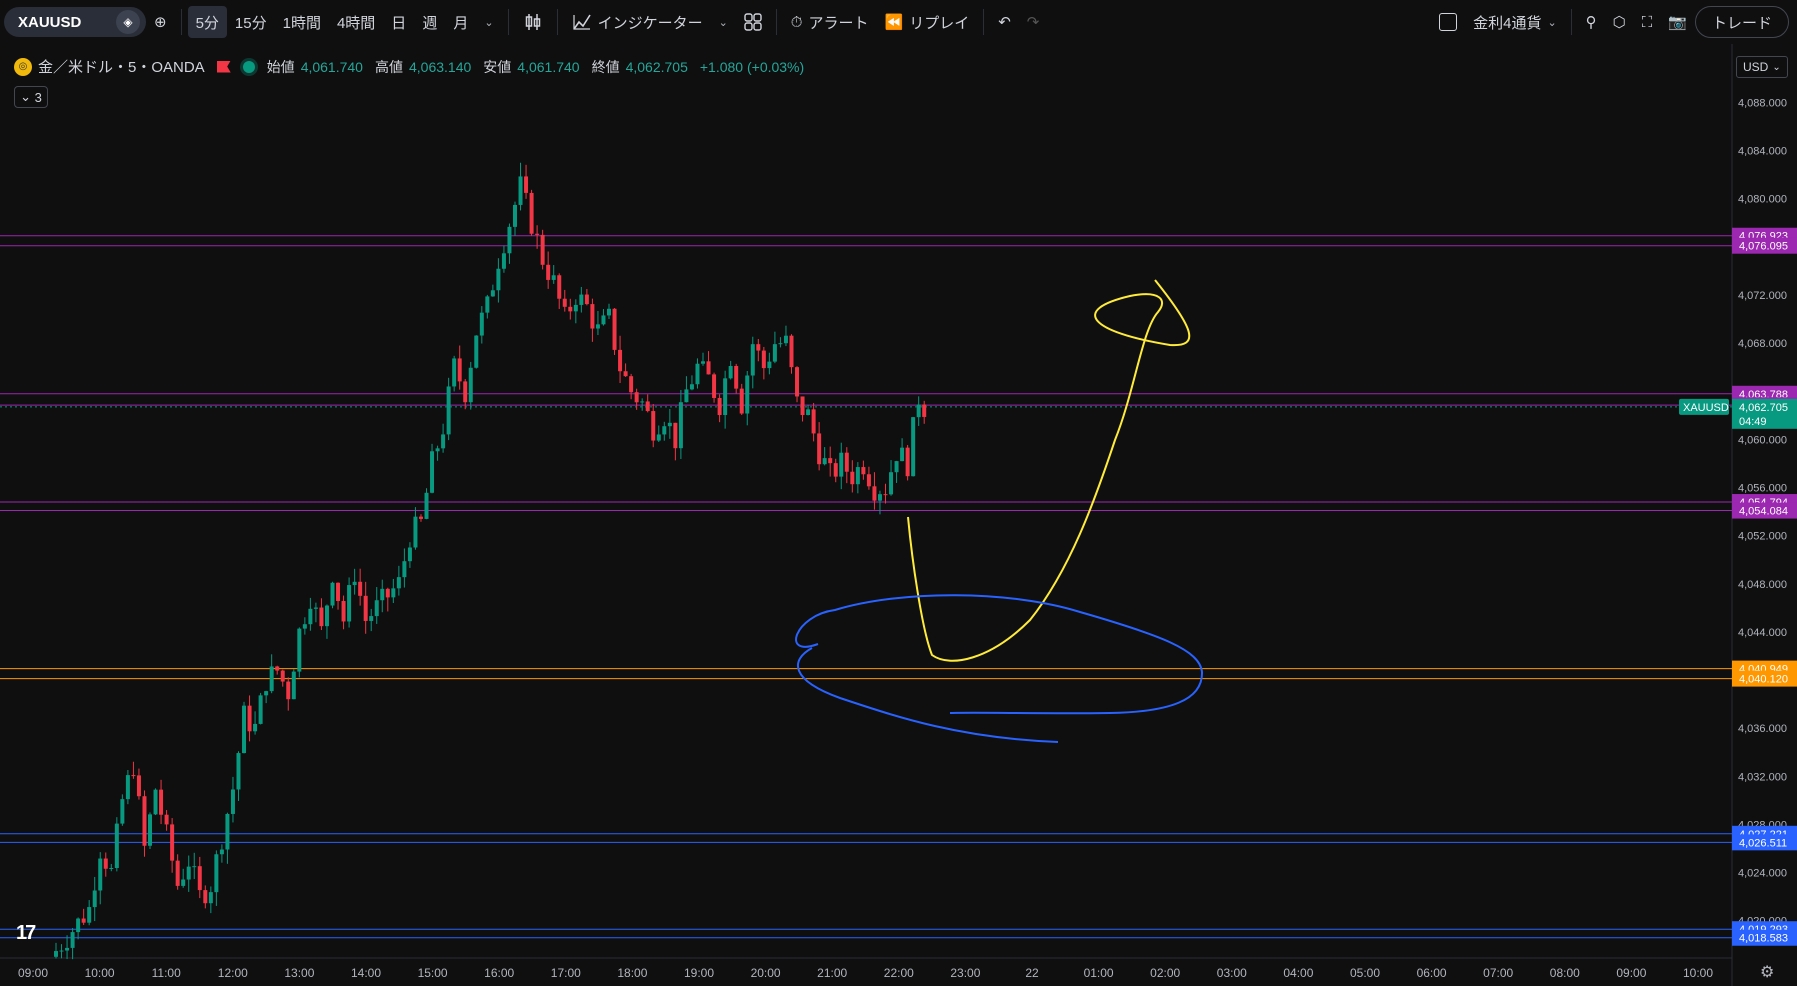  What do you see at coordinates (440, 66) in the screenshot?
I see `high-value: 4,063.140` at bounding box center [440, 66].